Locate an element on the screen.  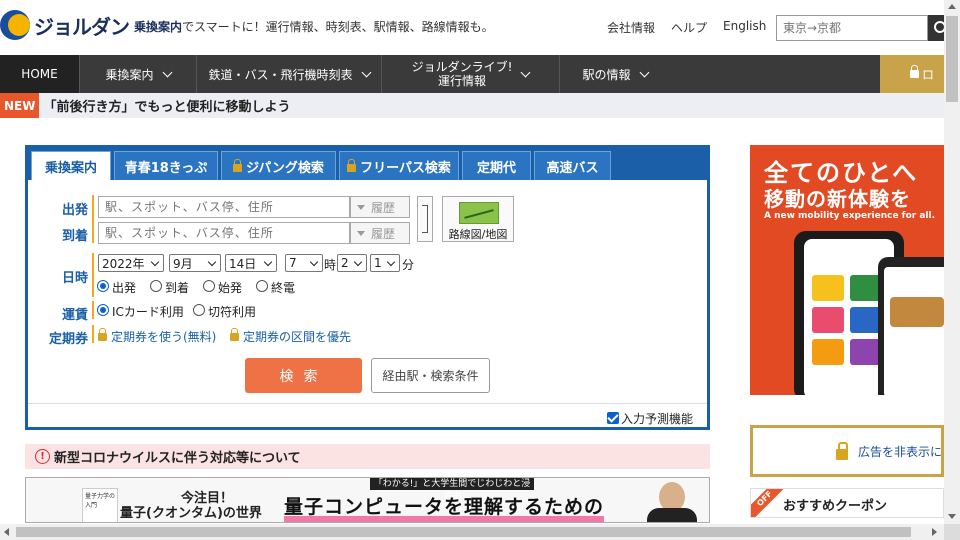
datetime-label: 日時 is located at coordinates (74, 278).